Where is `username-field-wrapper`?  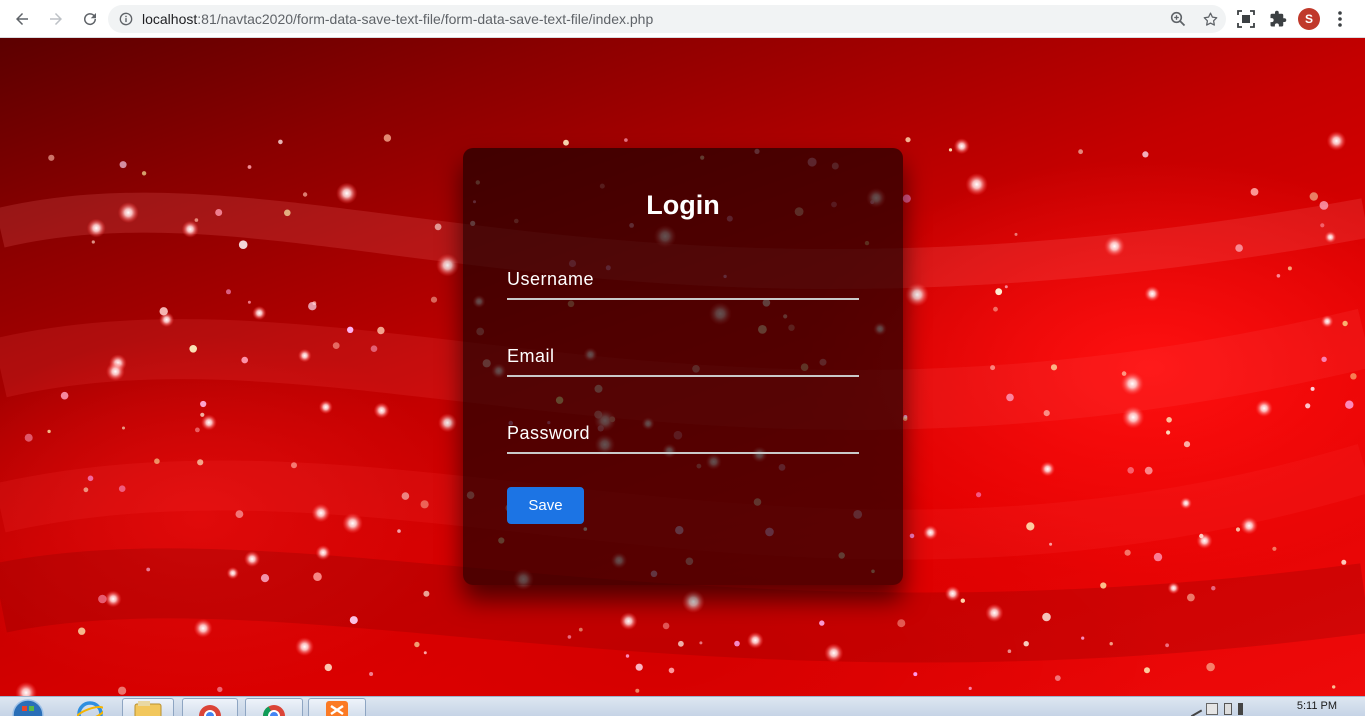 username-field-wrapper is located at coordinates (683, 280).